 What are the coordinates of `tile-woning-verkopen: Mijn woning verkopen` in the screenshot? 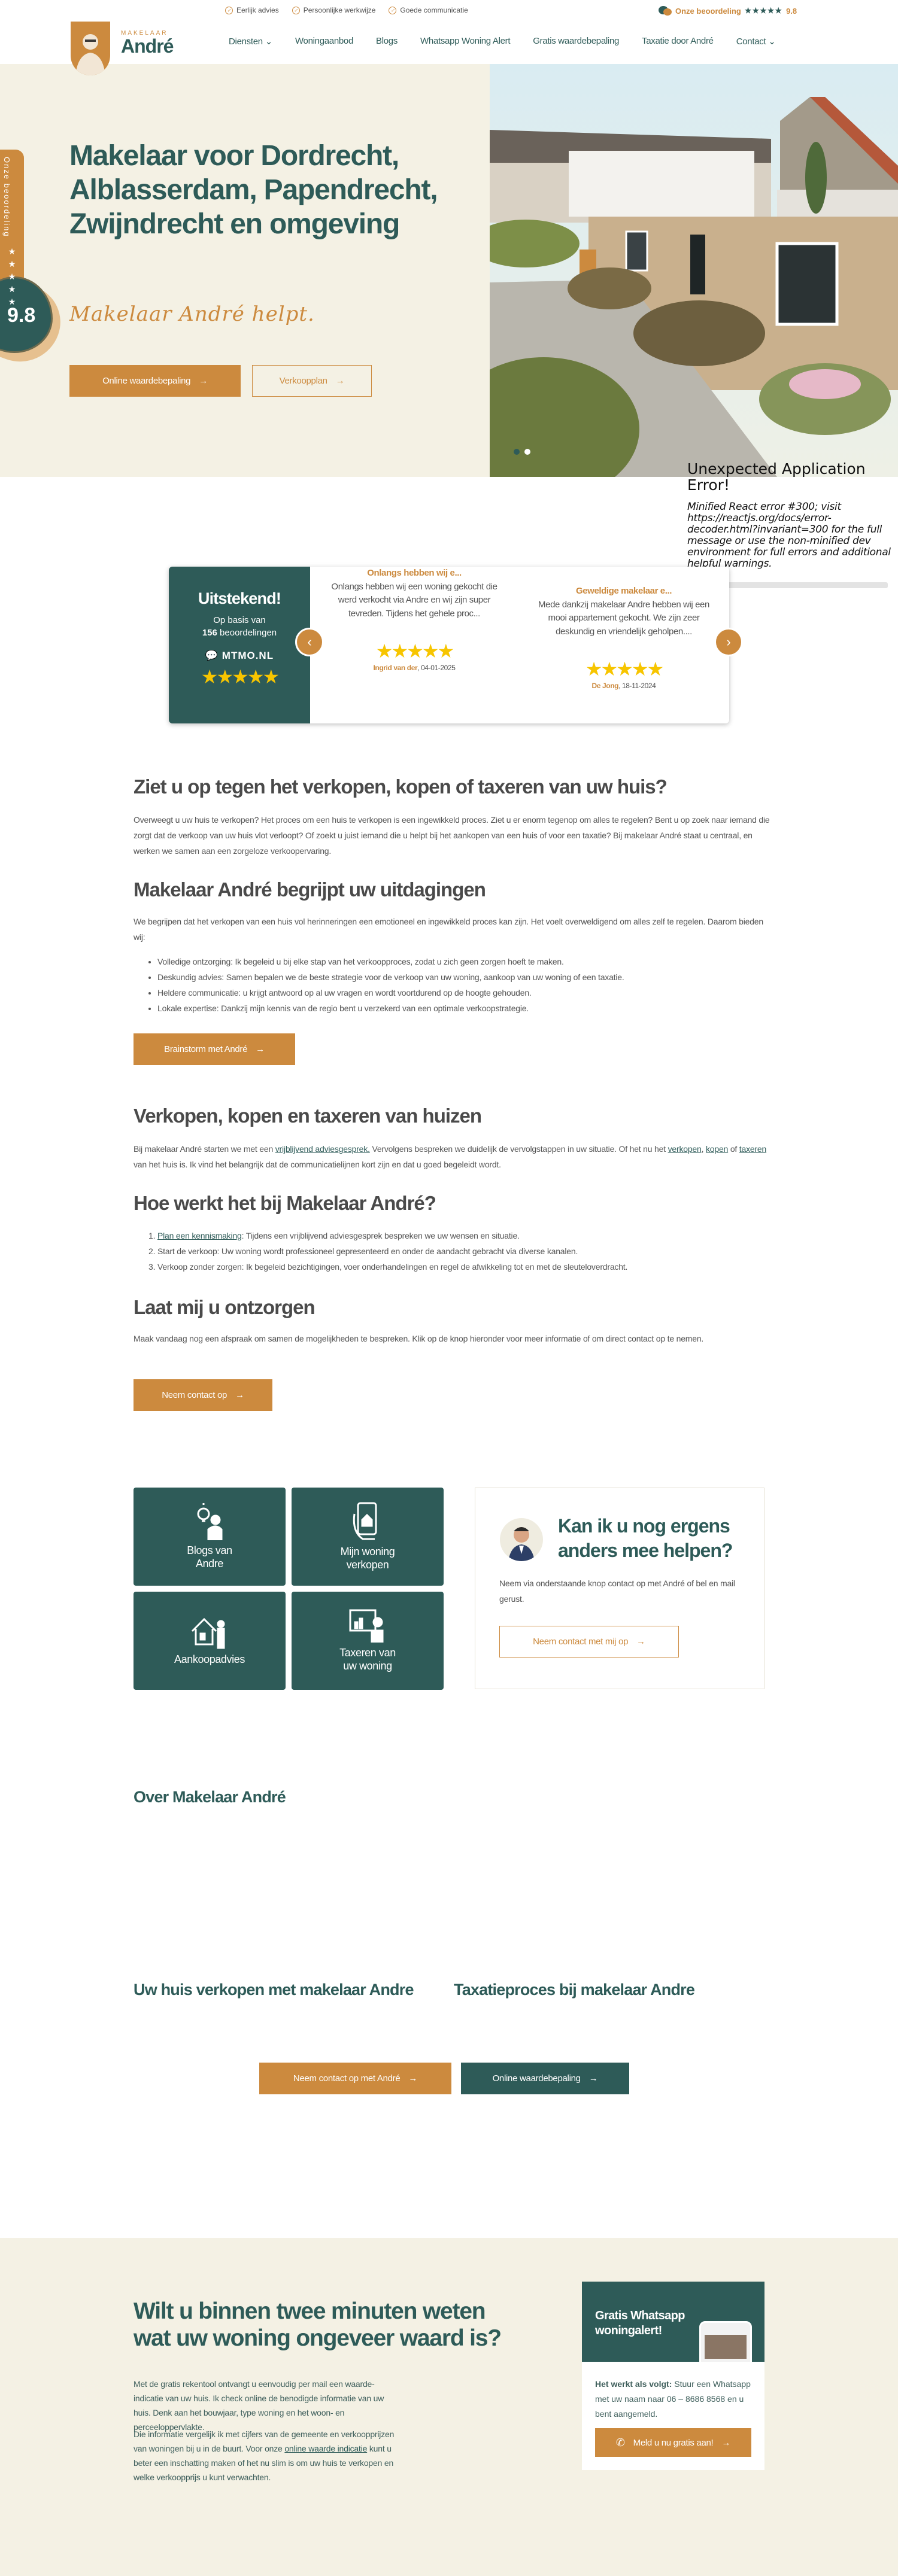 It's located at (368, 1537).